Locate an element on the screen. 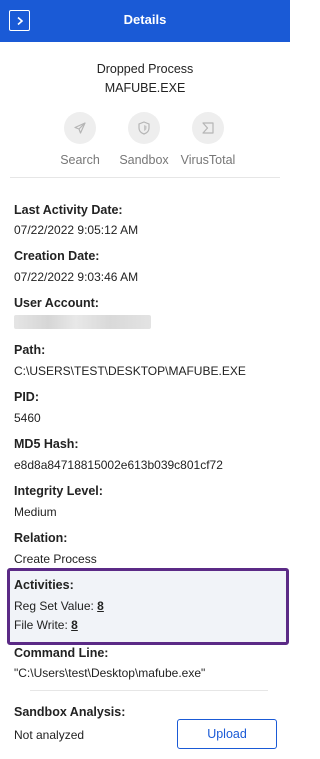  creation-date-value: 07/22/2022 9:03:46 AM is located at coordinates (76, 277).